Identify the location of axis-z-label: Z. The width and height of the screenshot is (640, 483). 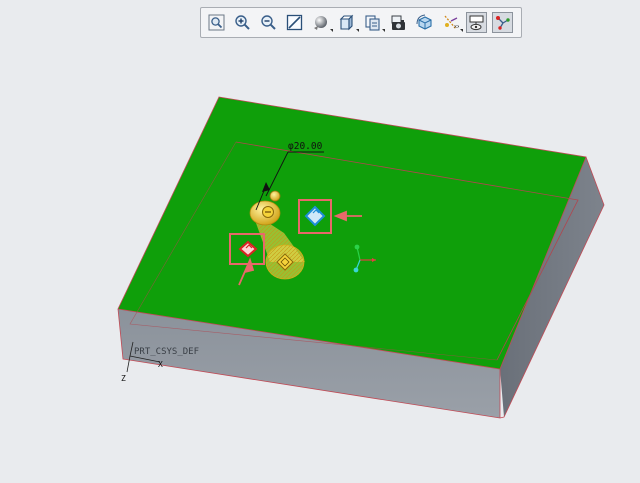
(123, 378).